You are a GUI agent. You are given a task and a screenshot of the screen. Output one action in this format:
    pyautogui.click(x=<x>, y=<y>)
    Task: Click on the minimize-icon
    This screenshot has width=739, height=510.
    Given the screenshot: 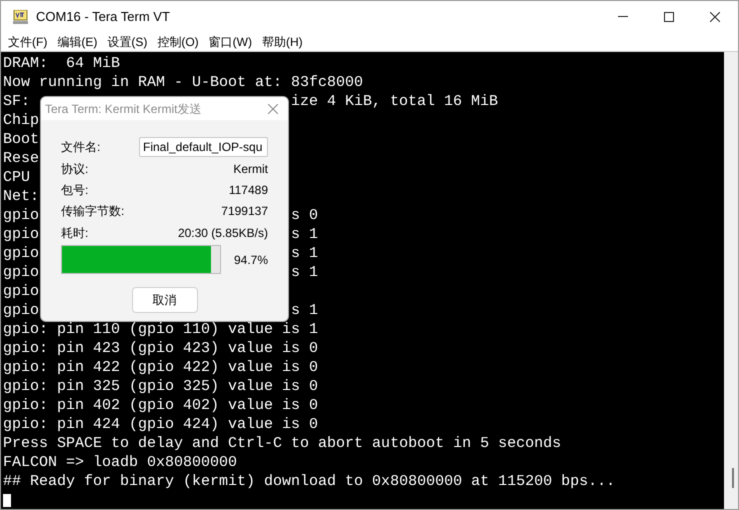 What is the action you would take?
    pyautogui.click(x=623, y=16)
    